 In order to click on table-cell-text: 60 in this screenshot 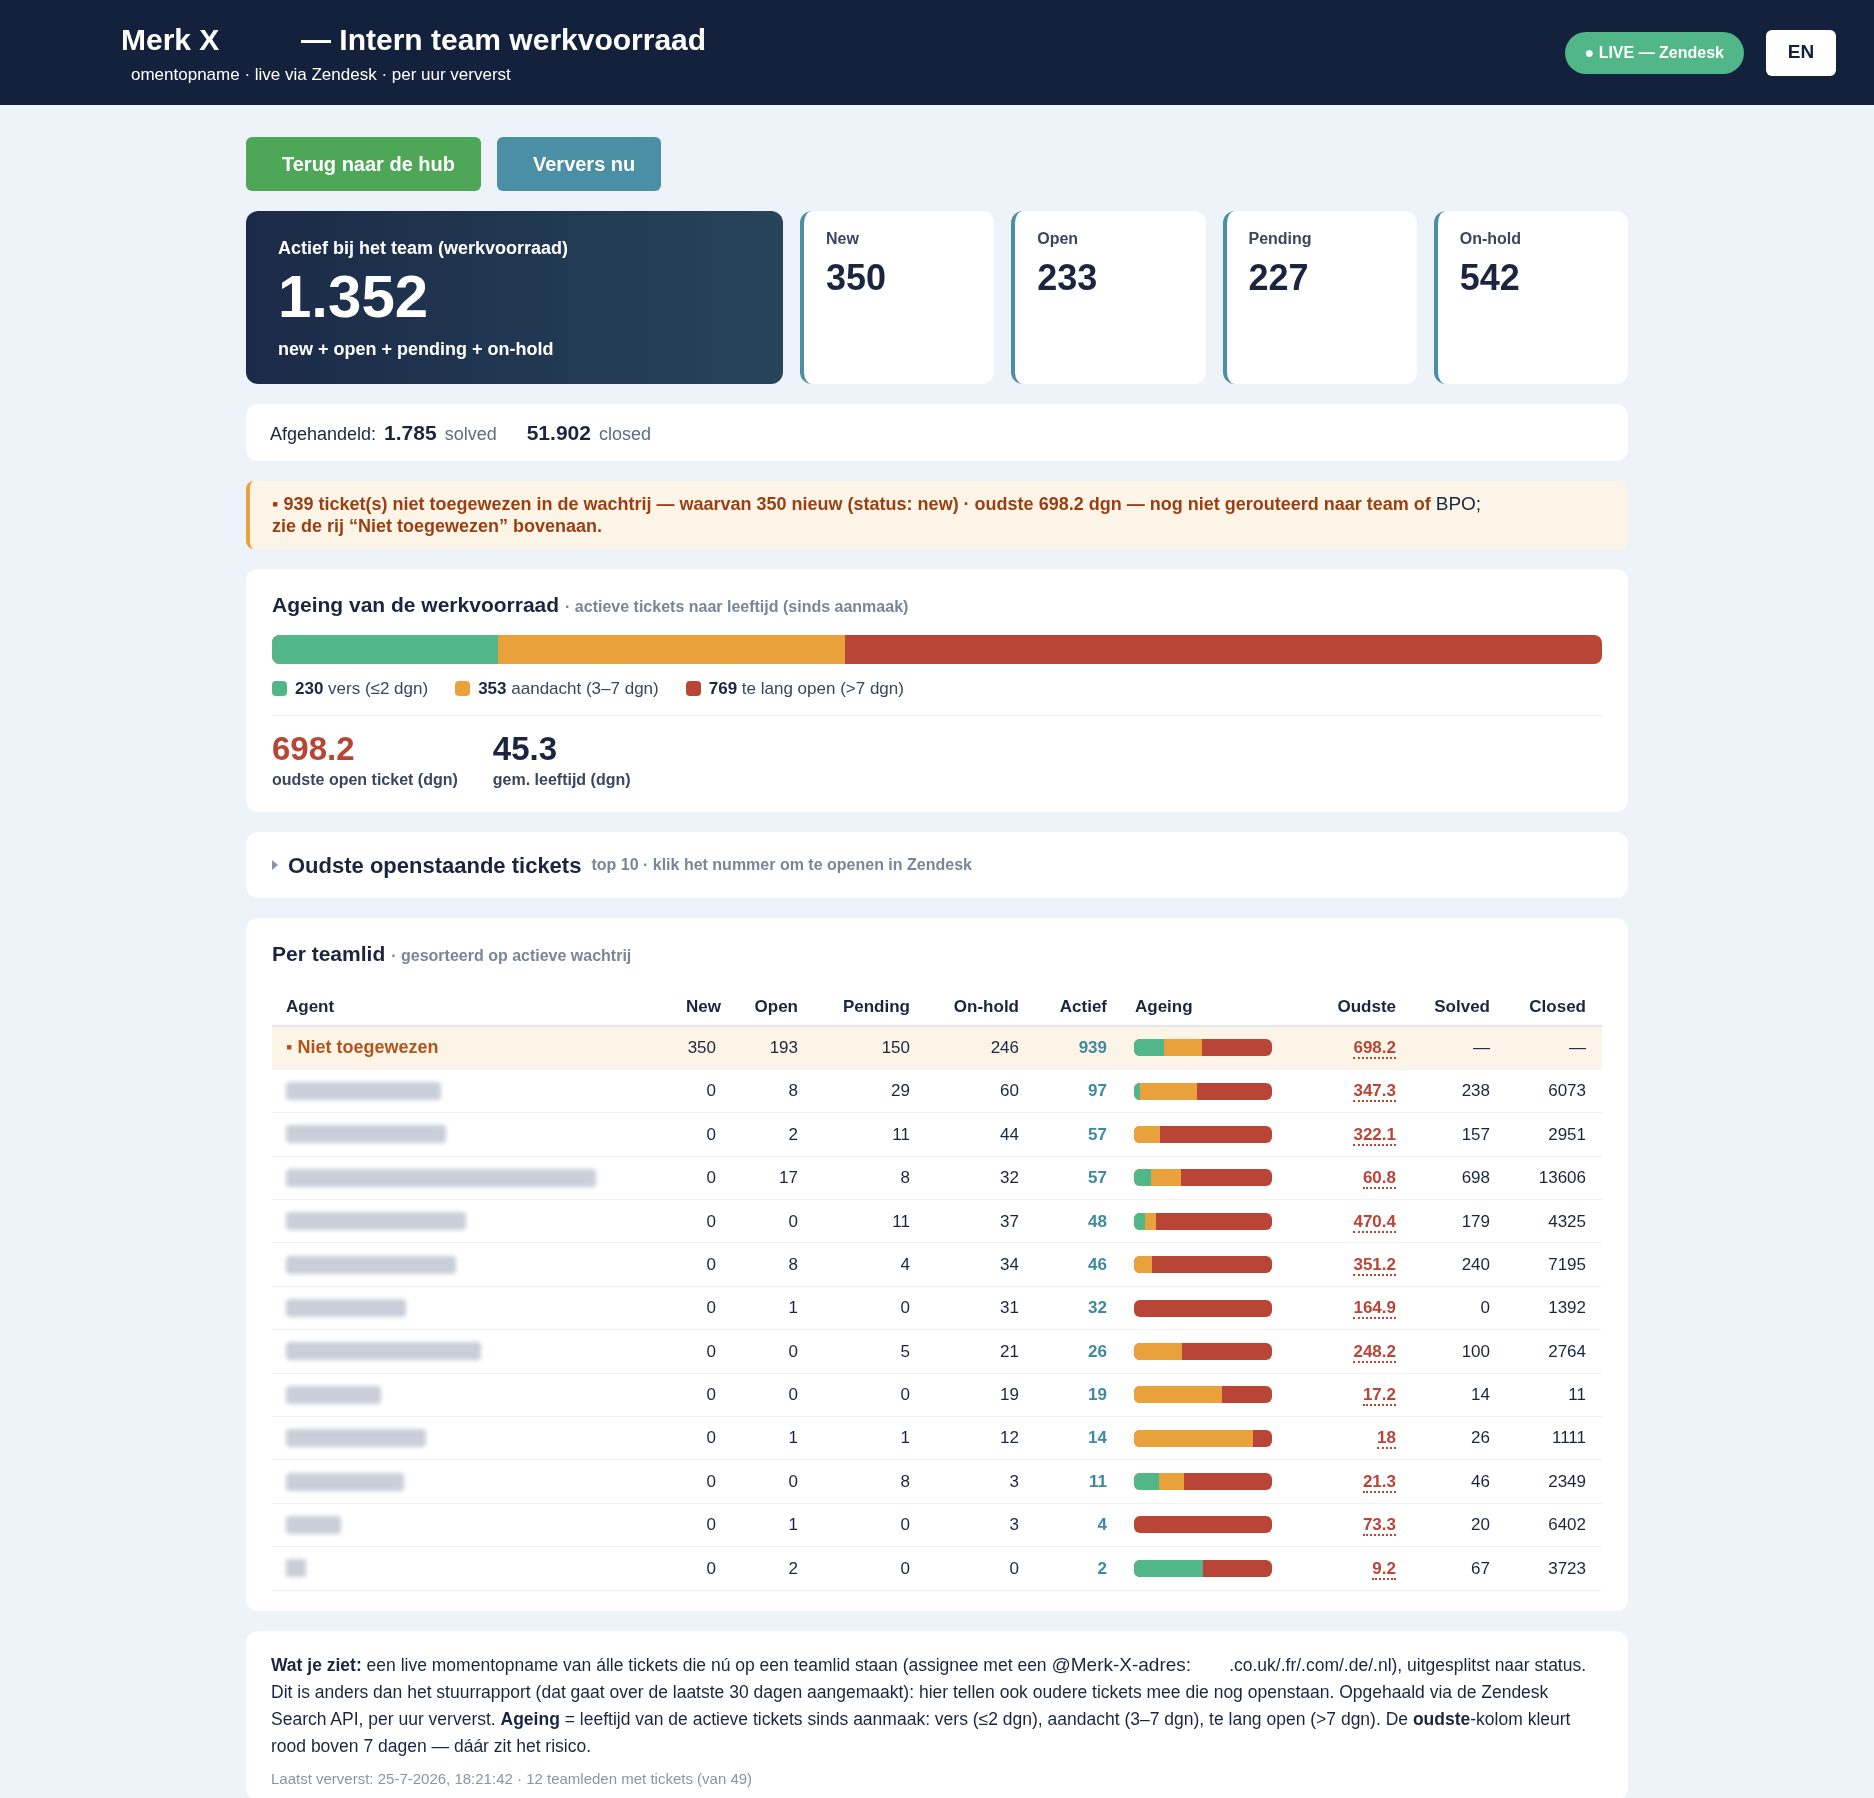, I will do `click(1009, 1091)`.